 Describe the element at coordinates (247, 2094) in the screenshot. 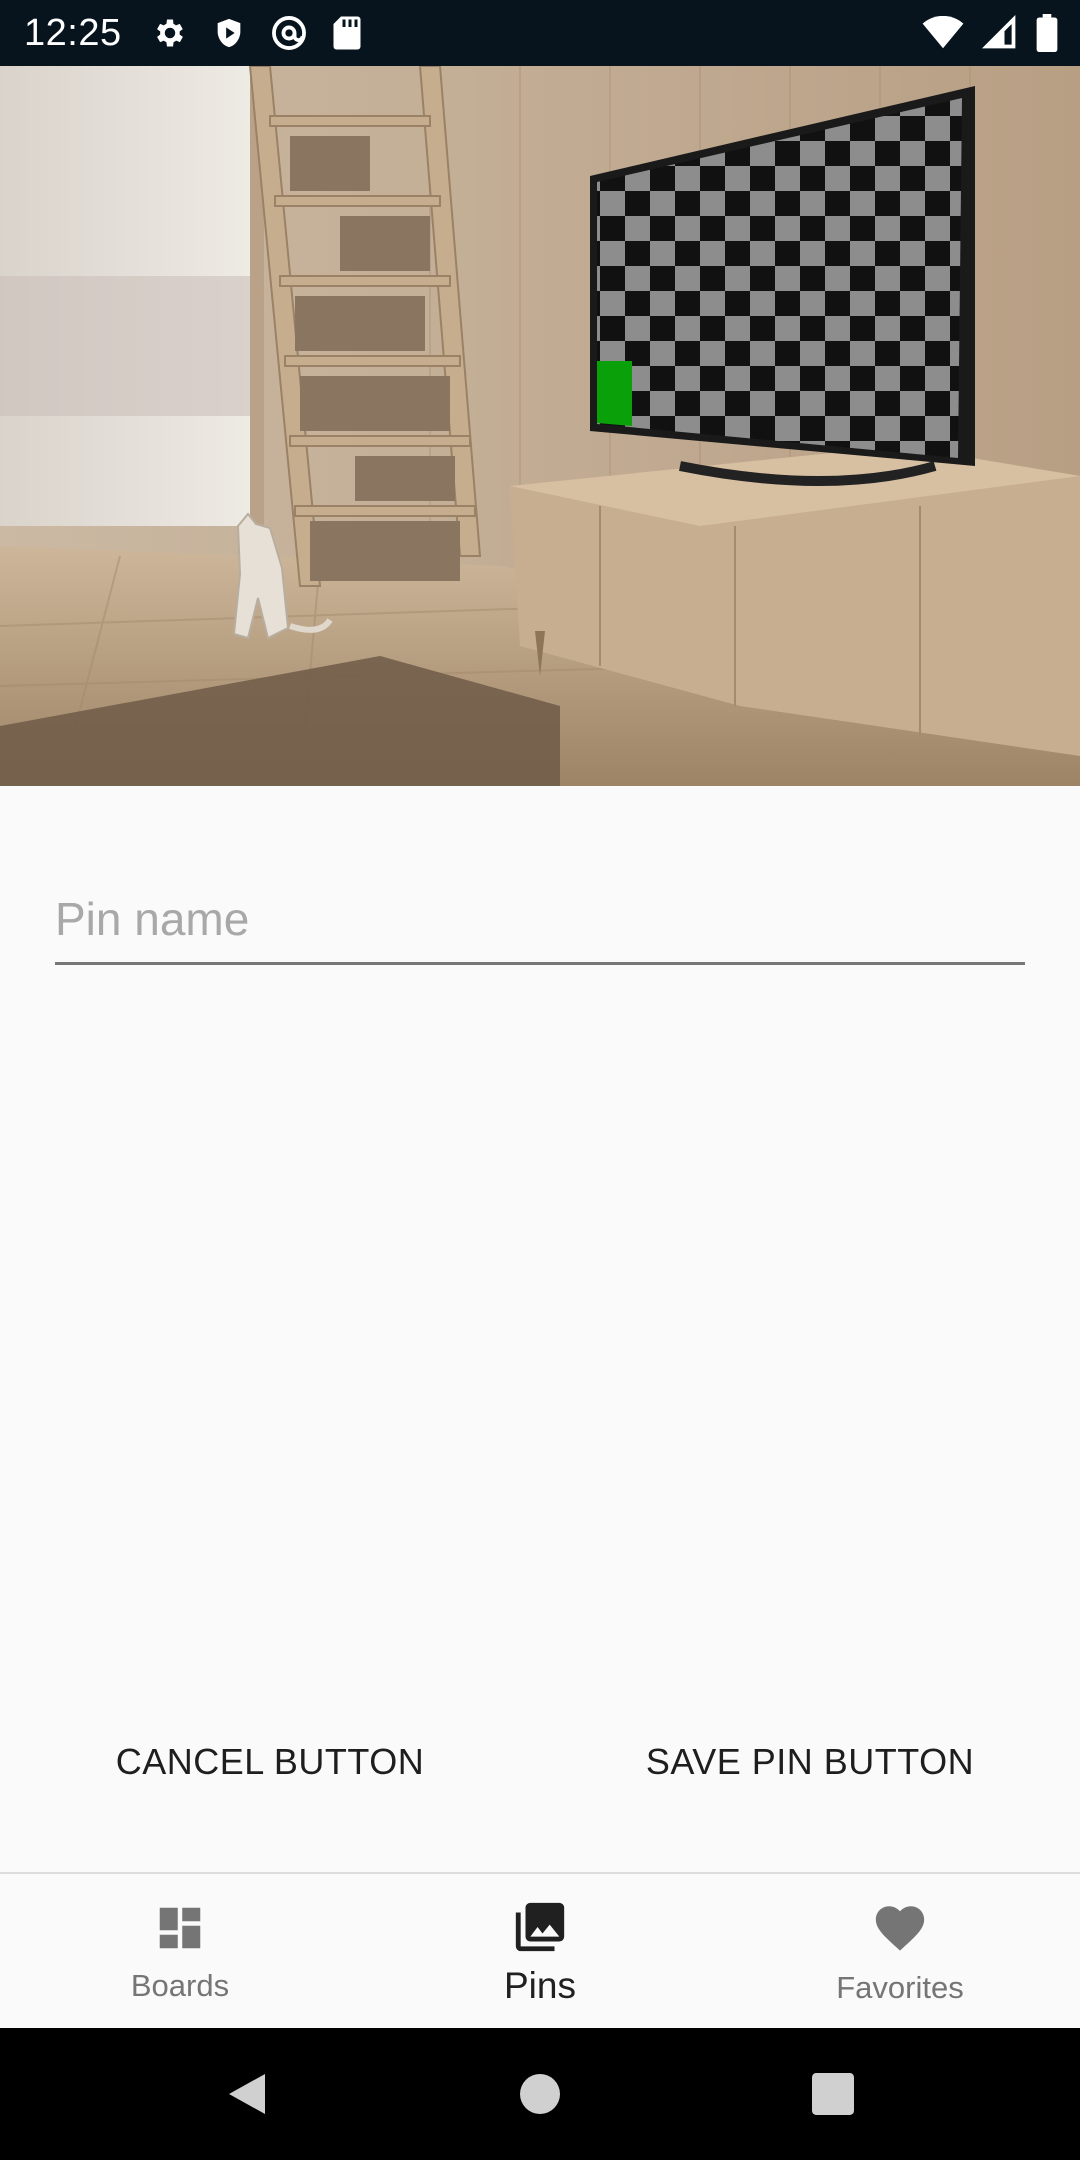

I see `back-icon` at that location.